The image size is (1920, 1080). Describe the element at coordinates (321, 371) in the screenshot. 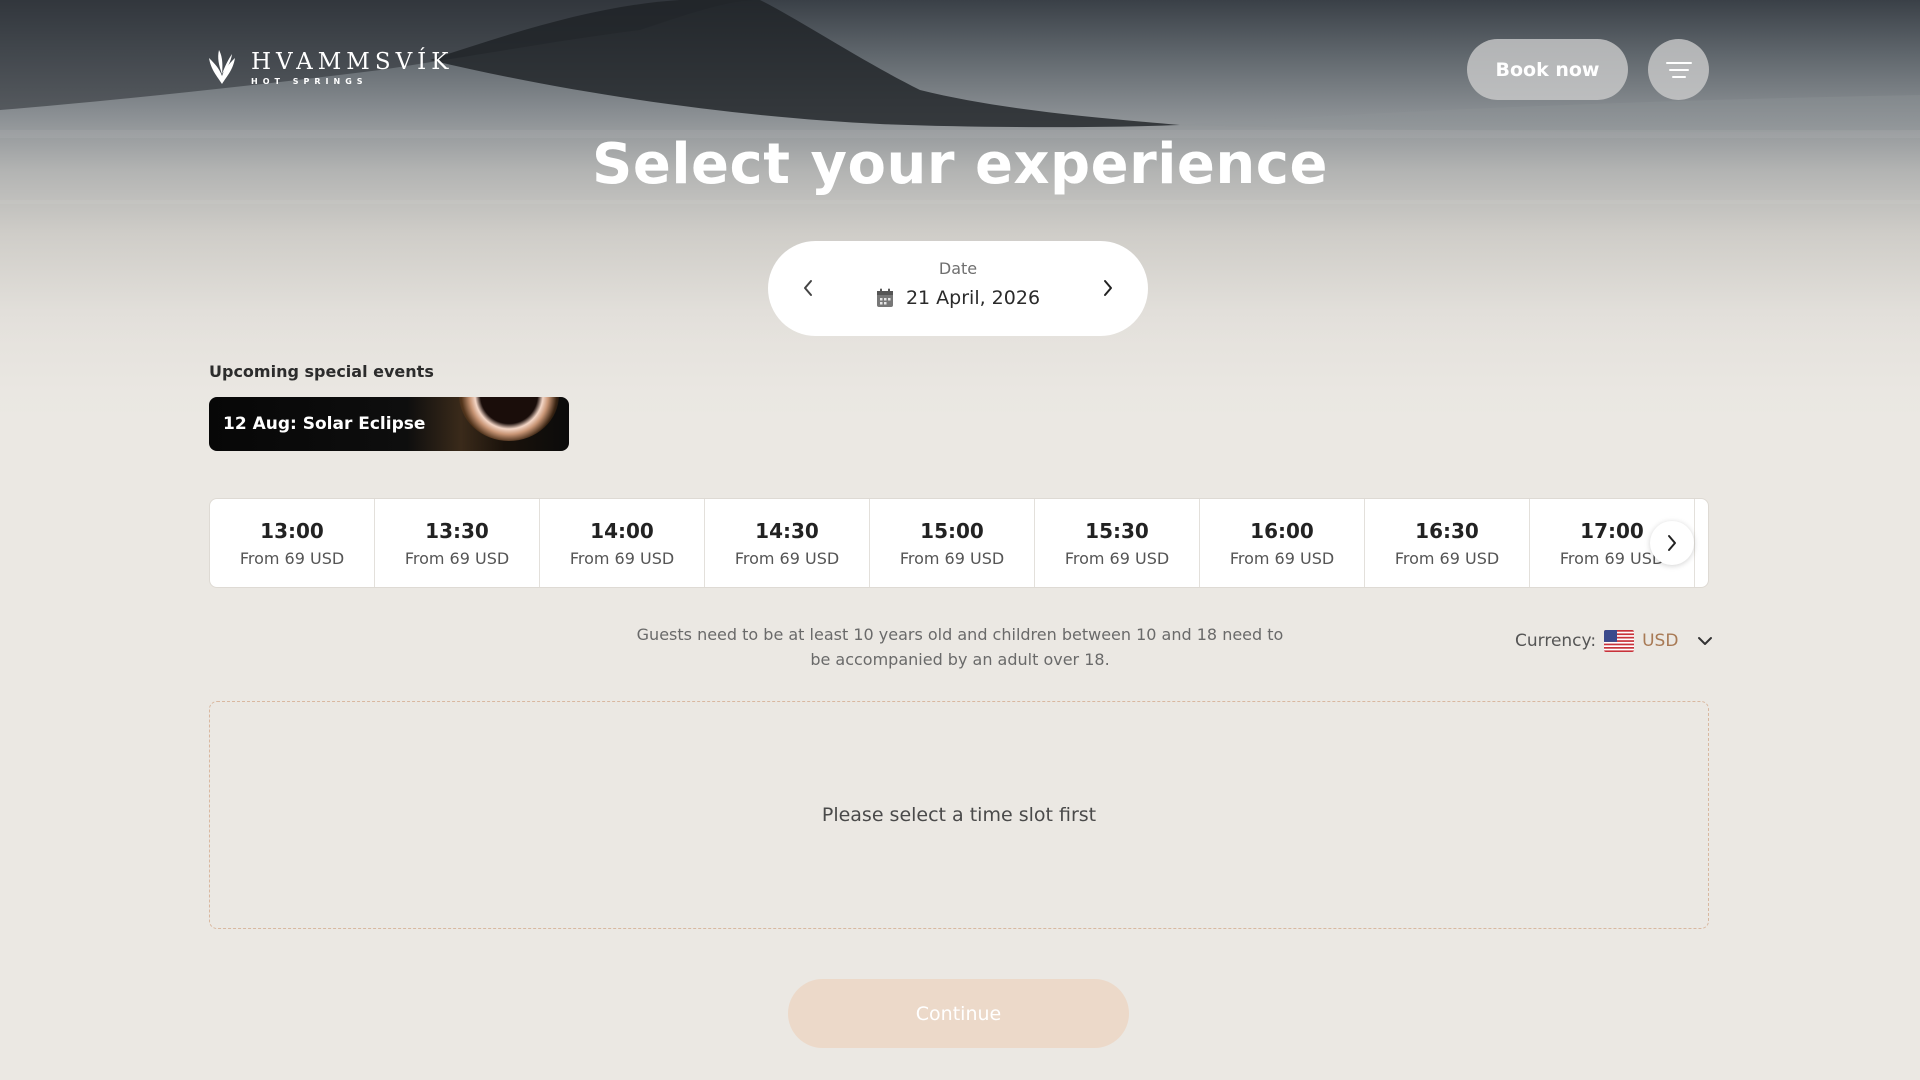

I see `events-heading: Upcoming special events` at that location.